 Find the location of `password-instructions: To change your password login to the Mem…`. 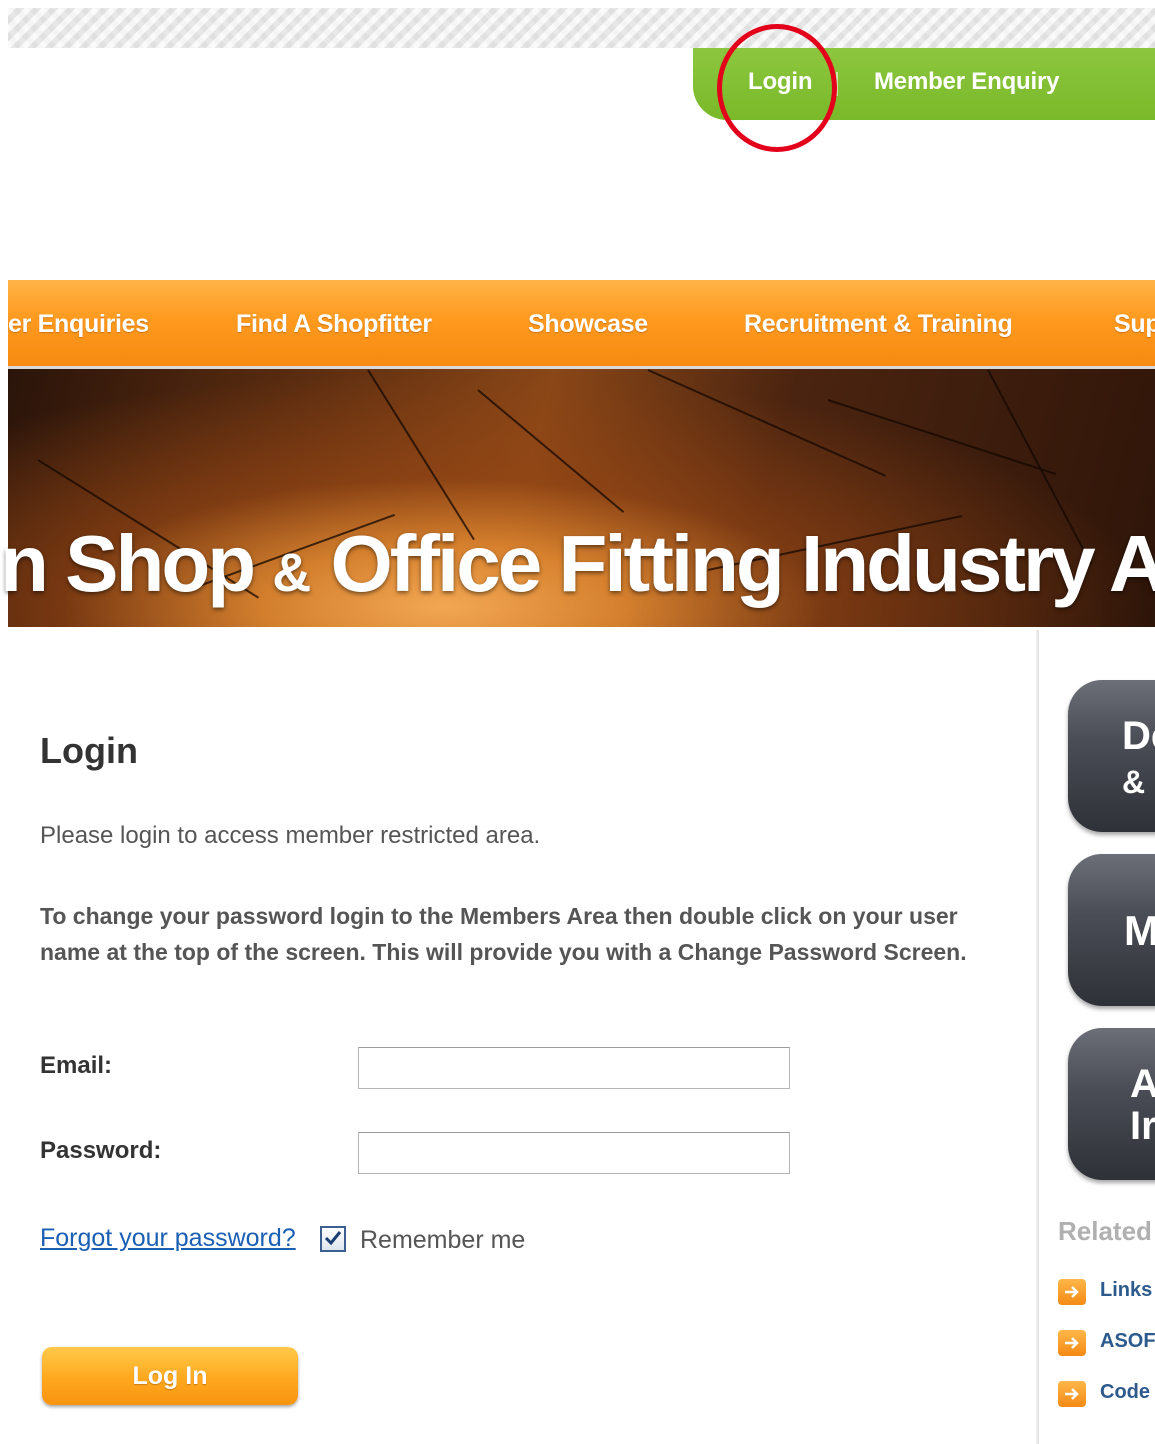

password-instructions: To change your password login to the Mem… is located at coordinates (503, 934).